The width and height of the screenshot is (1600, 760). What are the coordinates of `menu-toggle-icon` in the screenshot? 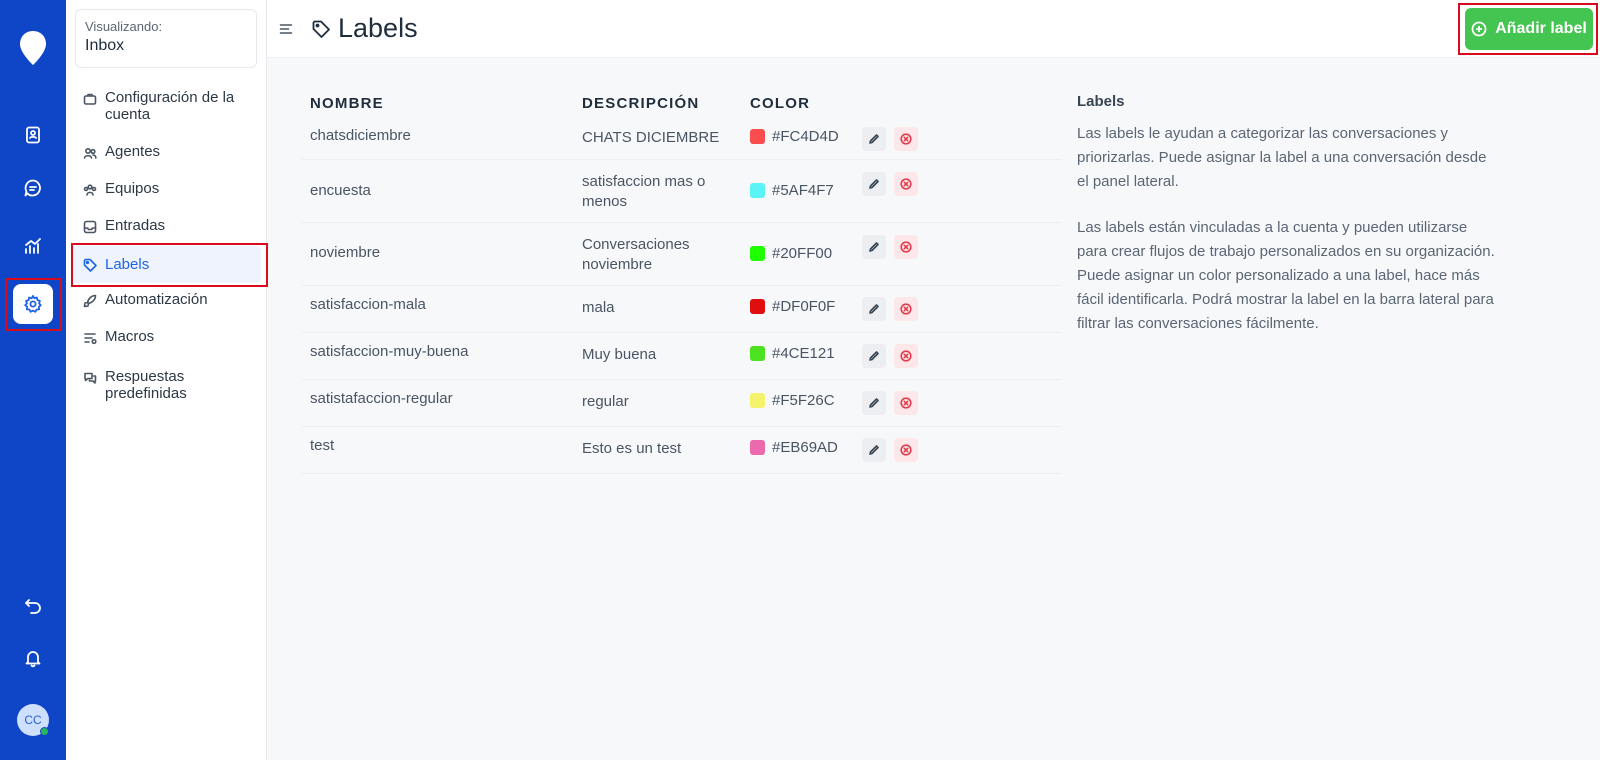 It's located at (286, 29).